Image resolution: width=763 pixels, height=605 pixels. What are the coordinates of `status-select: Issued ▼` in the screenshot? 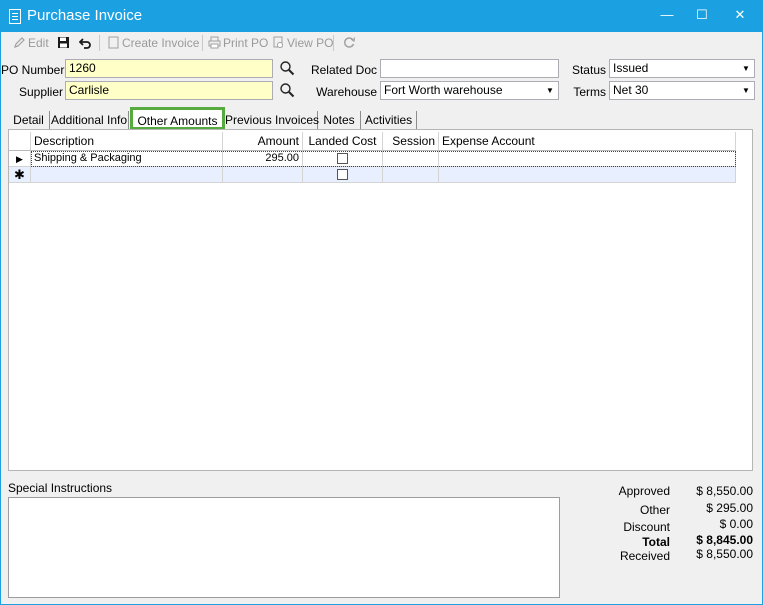 It's located at (682, 68).